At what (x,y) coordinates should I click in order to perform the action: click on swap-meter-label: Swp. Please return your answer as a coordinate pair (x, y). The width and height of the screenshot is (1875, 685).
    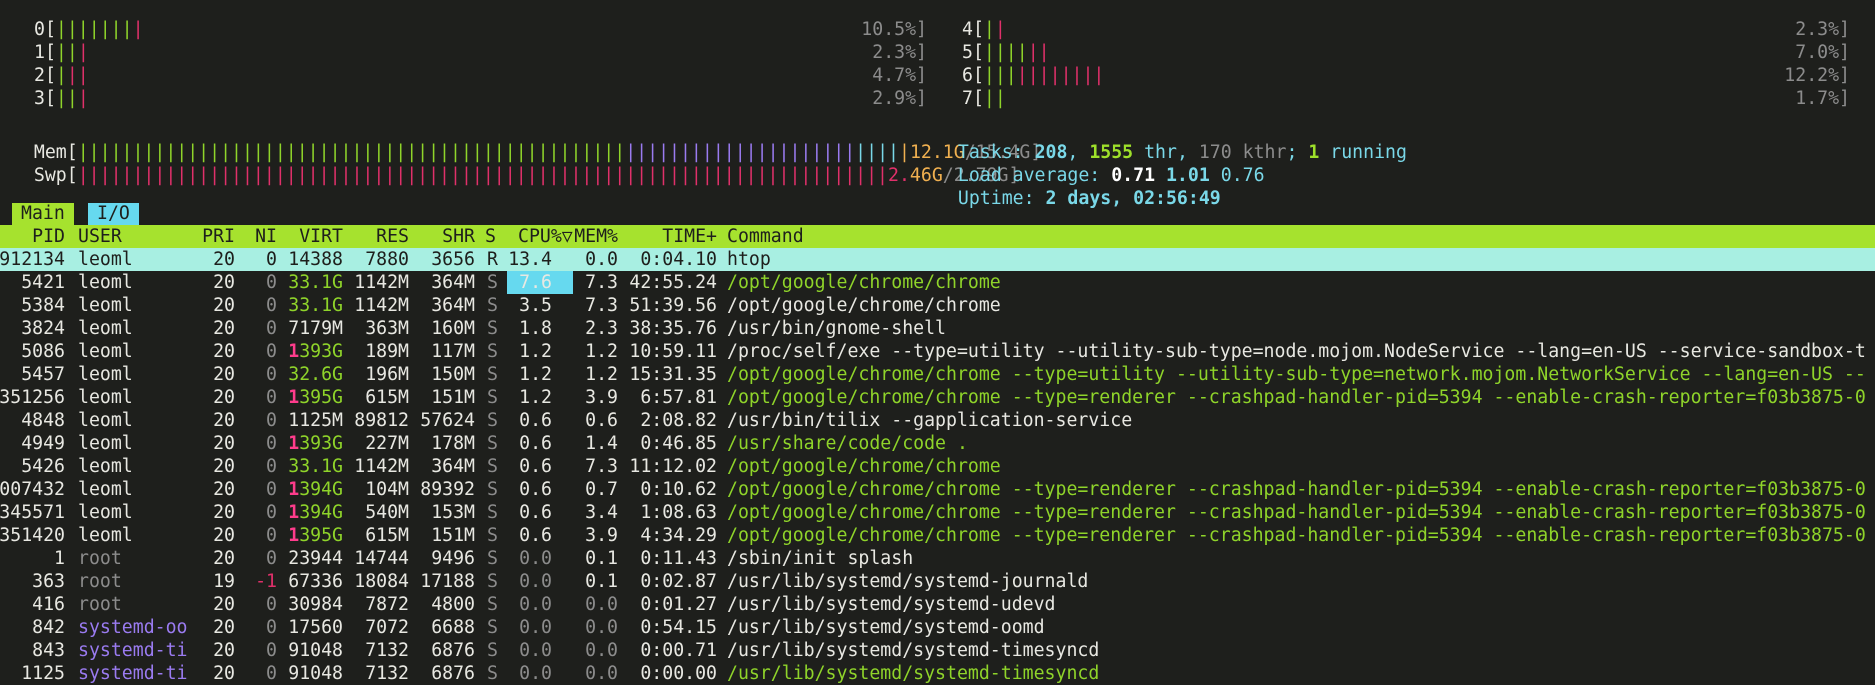
    Looking at the image, I should click on (50, 175).